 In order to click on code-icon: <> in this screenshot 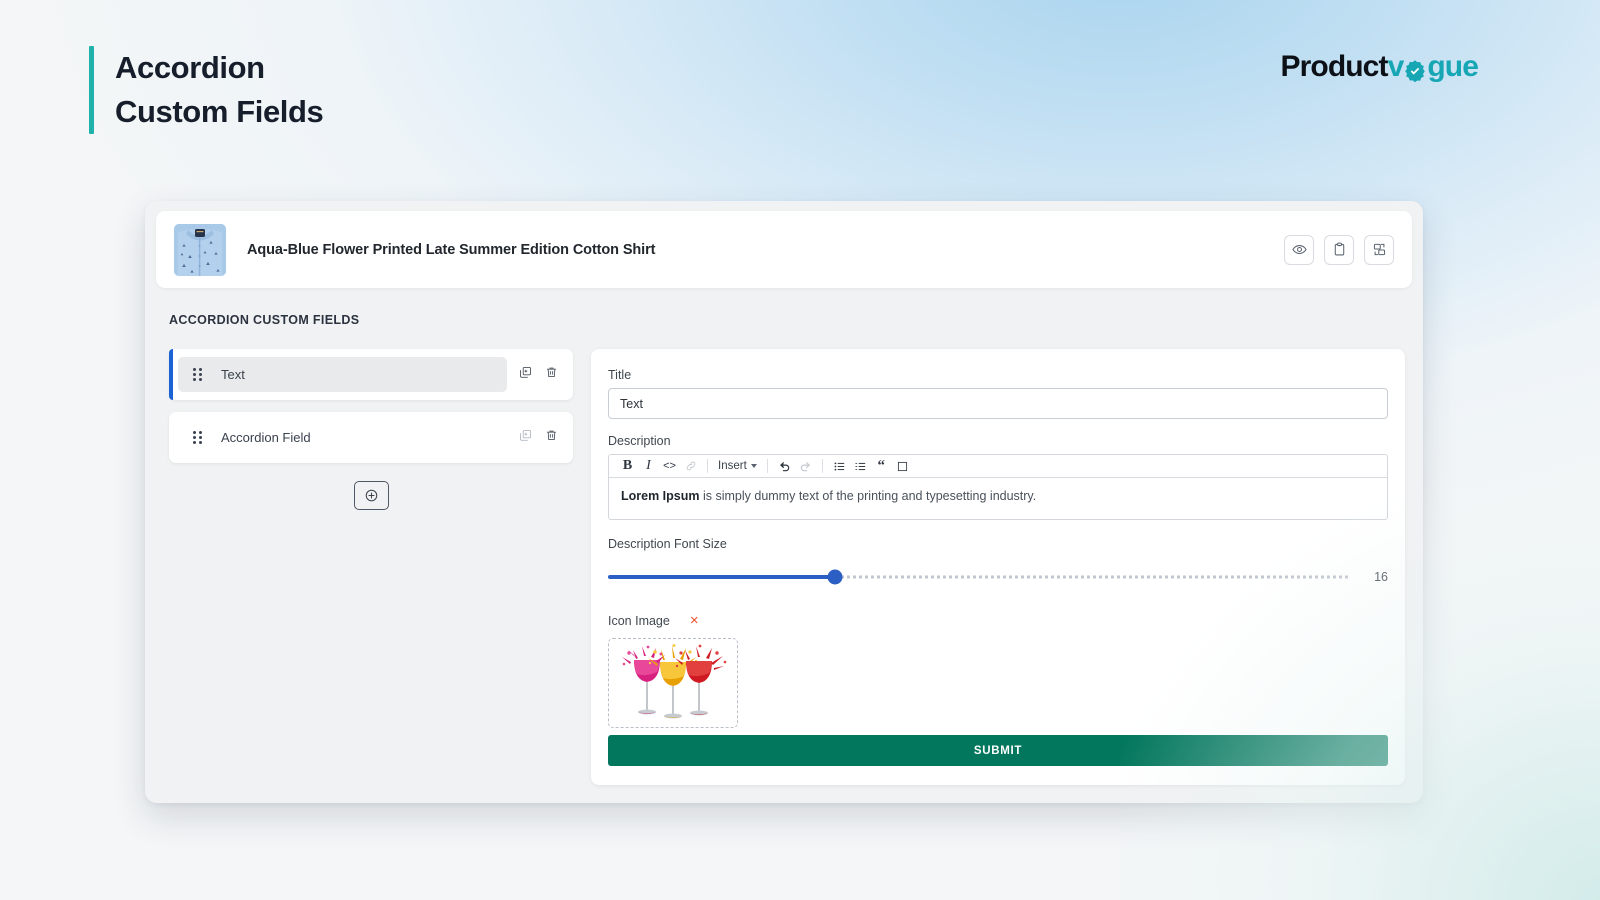, I will do `click(669, 466)`.